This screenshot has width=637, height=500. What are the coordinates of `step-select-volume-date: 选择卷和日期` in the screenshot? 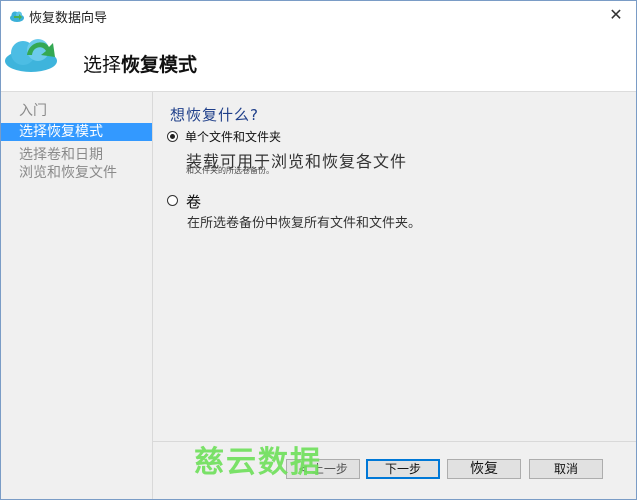 It's located at (76, 155).